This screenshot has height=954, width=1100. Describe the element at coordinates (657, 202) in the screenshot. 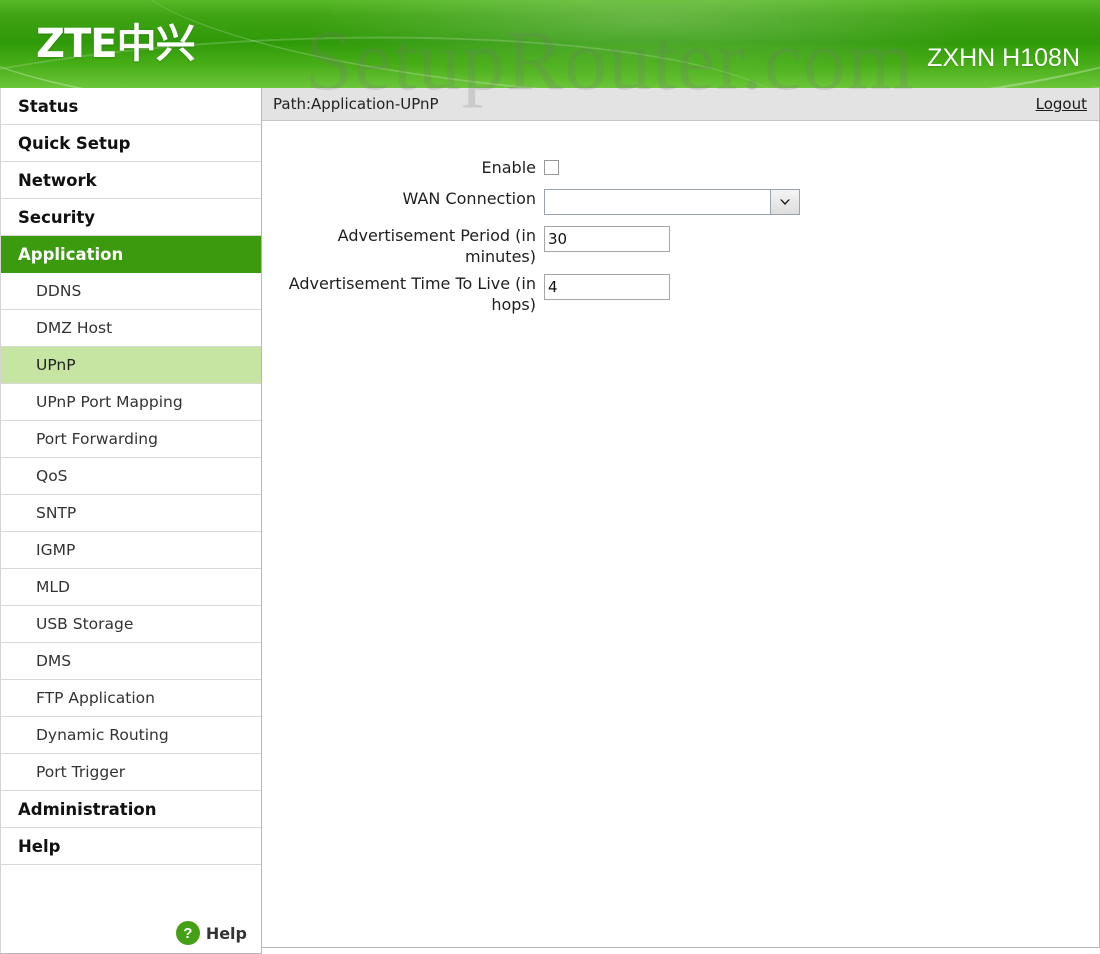

I see `wan-connection-selected-value` at that location.